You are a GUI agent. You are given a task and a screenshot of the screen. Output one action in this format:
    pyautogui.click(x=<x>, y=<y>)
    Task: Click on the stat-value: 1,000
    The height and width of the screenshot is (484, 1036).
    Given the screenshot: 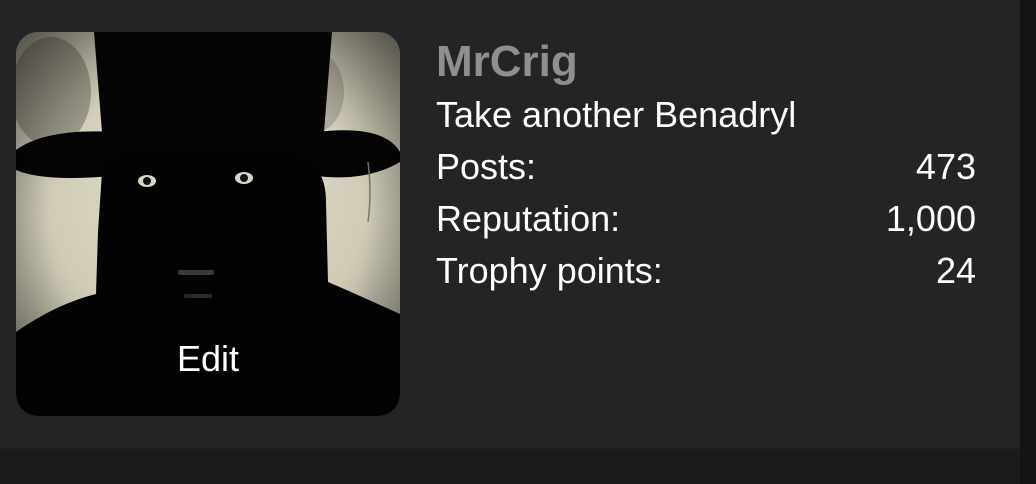 What is the action you would take?
    pyautogui.click(x=930, y=218)
    